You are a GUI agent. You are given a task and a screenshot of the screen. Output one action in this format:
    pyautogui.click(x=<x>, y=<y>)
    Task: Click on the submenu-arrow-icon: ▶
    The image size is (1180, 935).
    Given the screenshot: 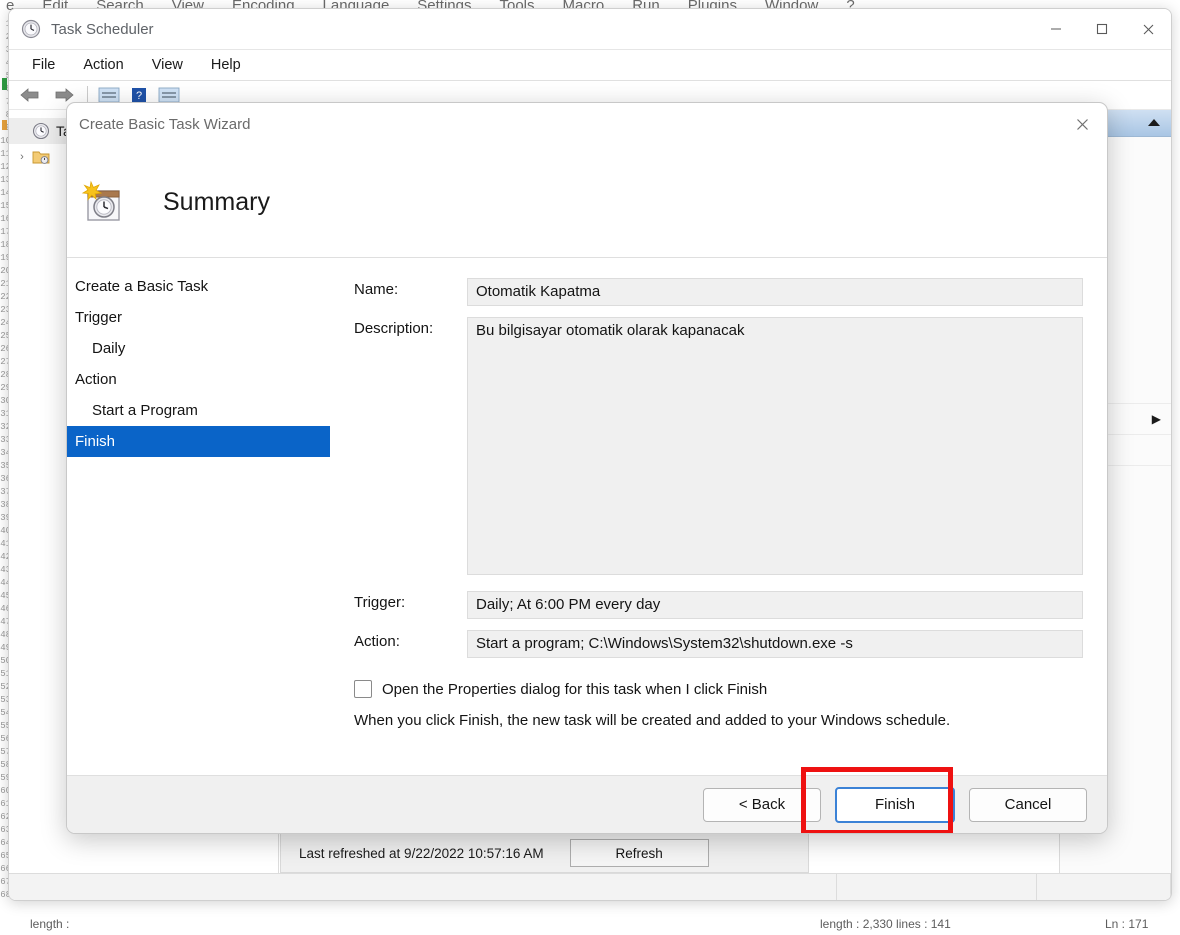 What is the action you would take?
    pyautogui.click(x=1156, y=419)
    